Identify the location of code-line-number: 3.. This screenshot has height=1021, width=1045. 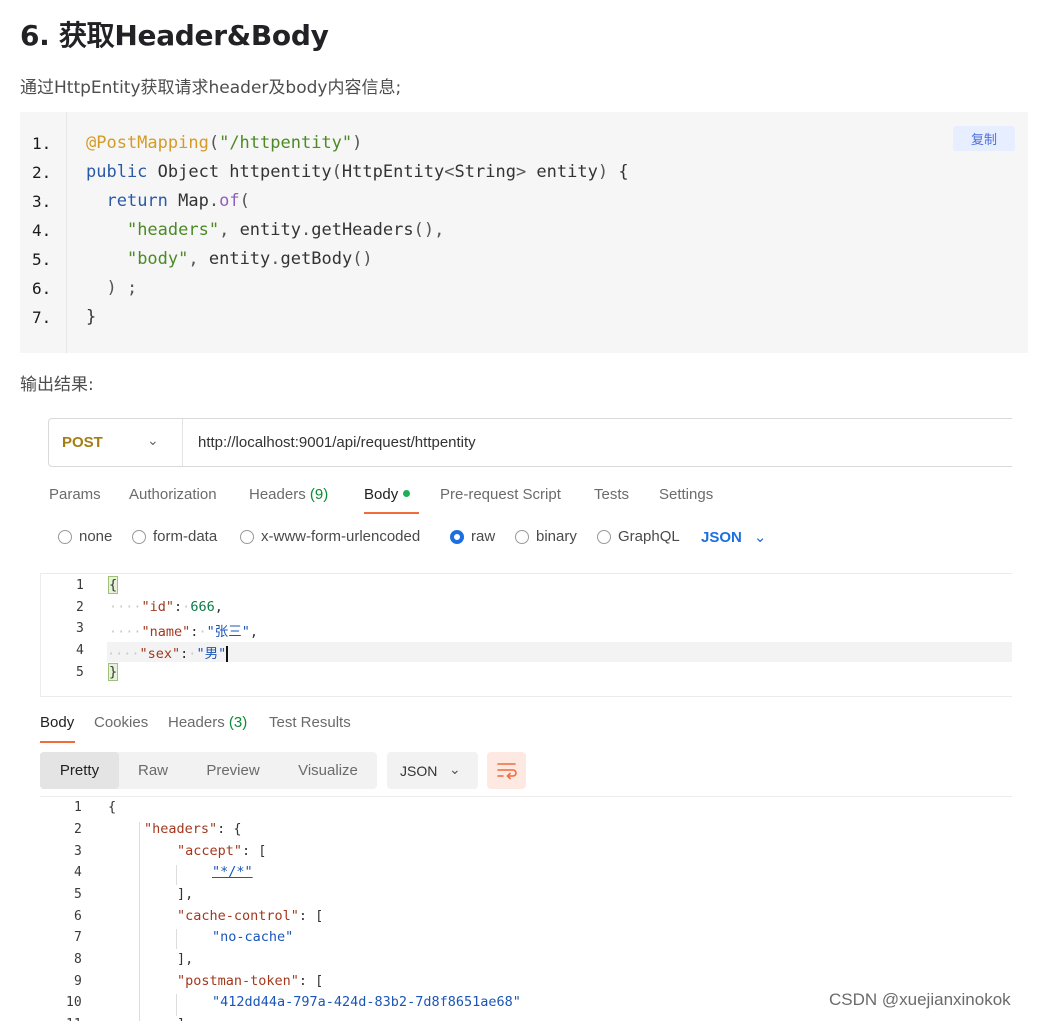
(42, 201).